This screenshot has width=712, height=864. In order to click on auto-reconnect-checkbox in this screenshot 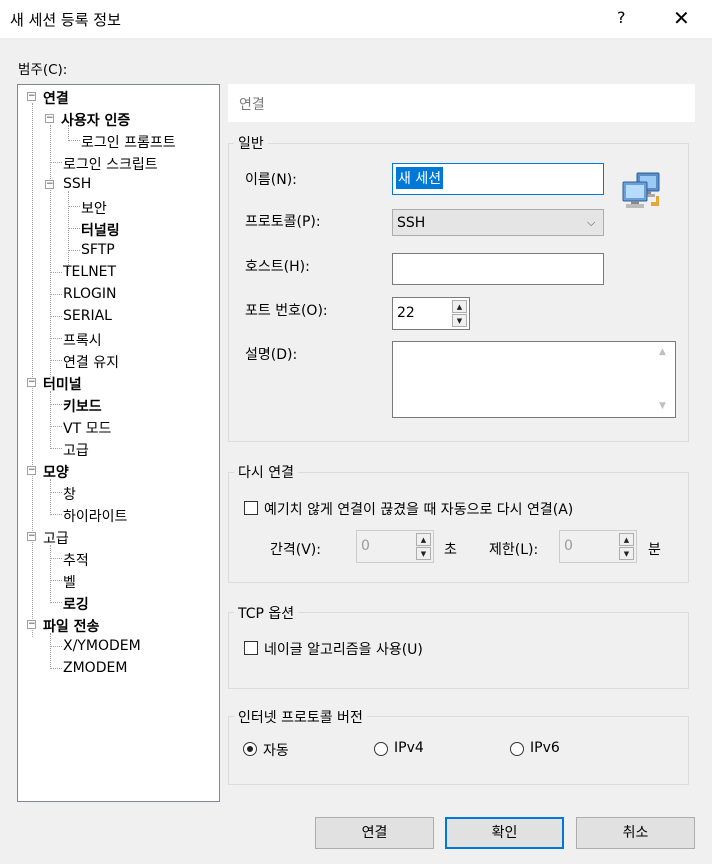, I will do `click(251, 508)`.